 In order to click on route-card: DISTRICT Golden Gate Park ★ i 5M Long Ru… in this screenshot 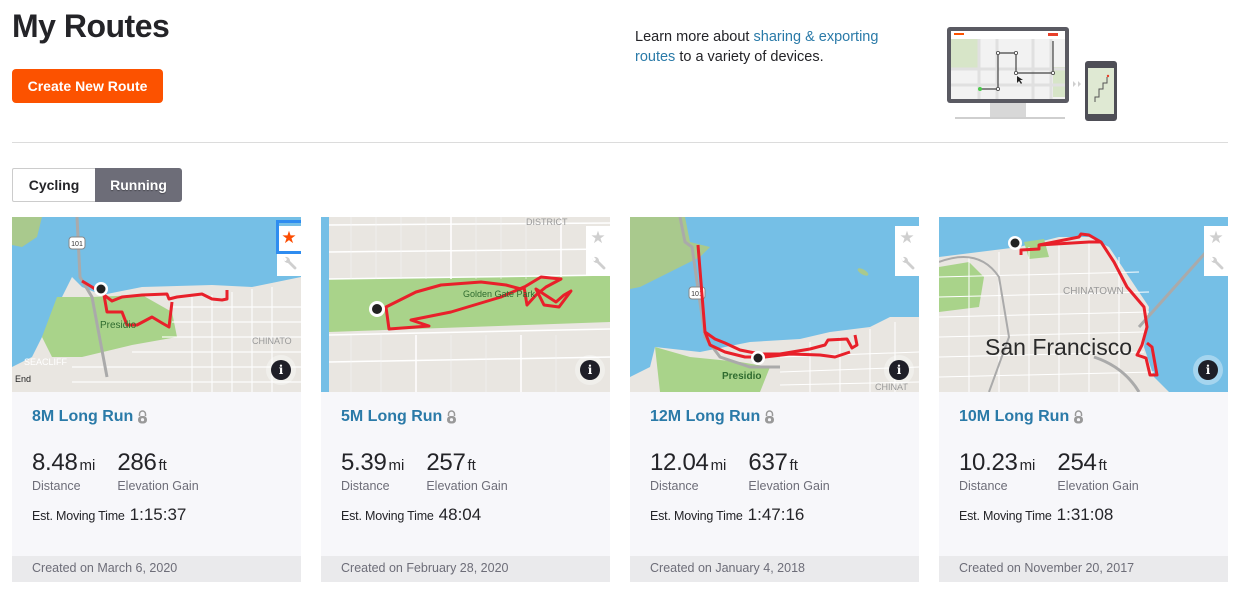, I will do `click(465, 399)`.